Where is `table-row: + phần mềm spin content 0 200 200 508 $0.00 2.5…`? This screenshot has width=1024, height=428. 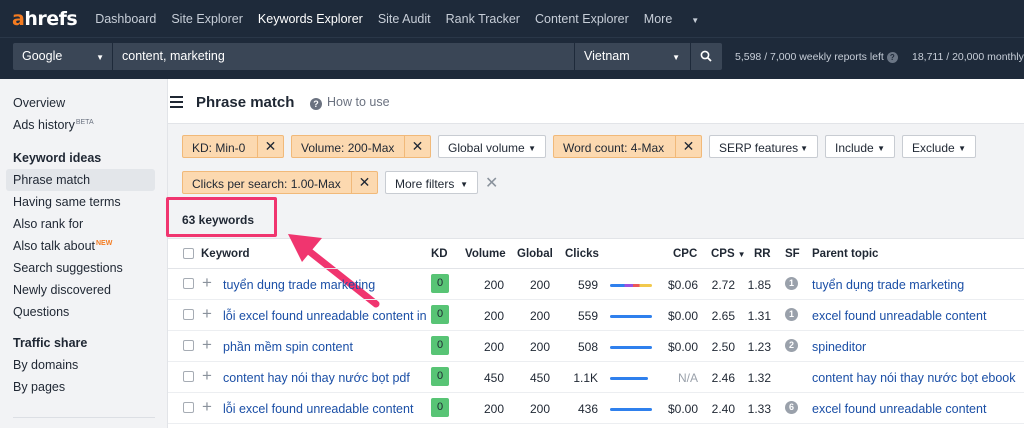
table-row: + phần mềm spin content 0 200 200 508 $0.00 2.5… is located at coordinates (596, 346).